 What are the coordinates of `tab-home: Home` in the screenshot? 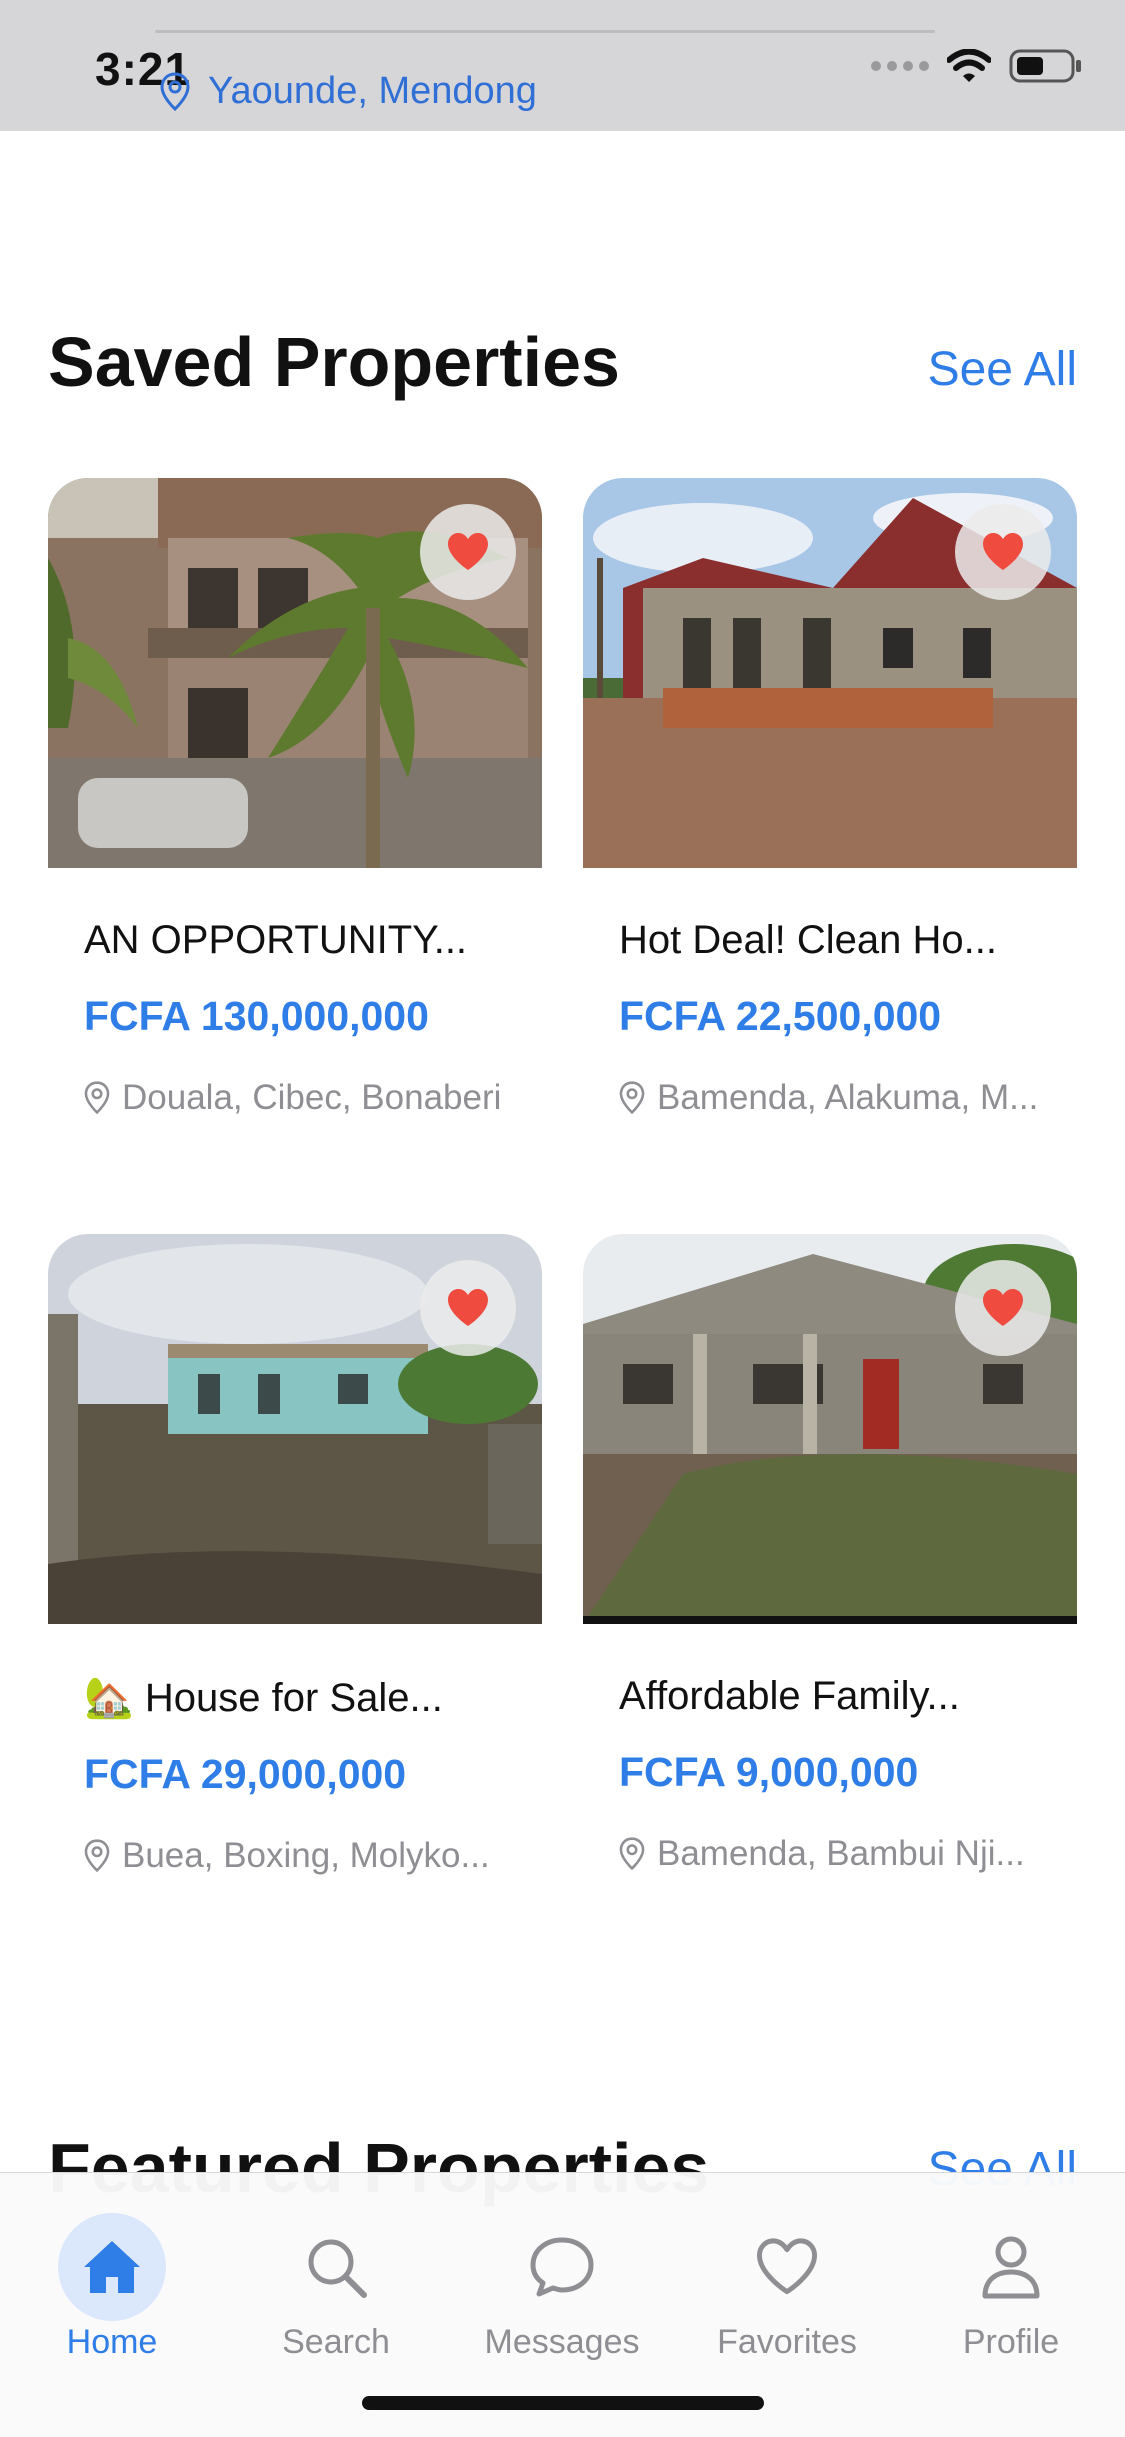 It's located at (112, 2287).